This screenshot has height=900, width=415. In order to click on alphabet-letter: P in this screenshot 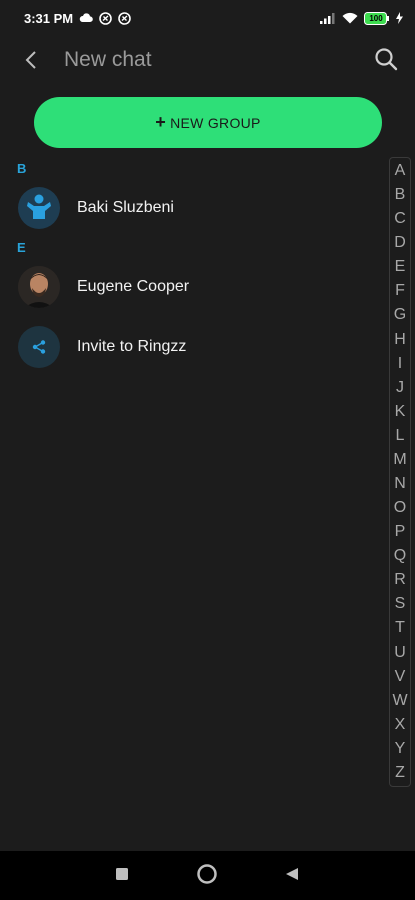, I will do `click(400, 532)`.